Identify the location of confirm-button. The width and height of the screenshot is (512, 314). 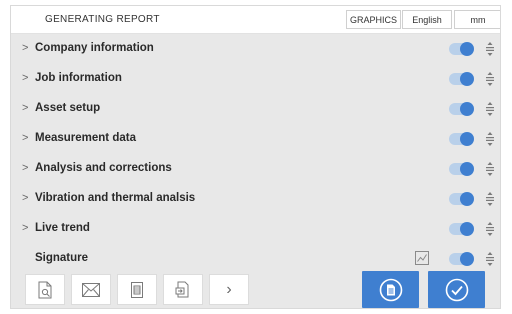
(456, 289).